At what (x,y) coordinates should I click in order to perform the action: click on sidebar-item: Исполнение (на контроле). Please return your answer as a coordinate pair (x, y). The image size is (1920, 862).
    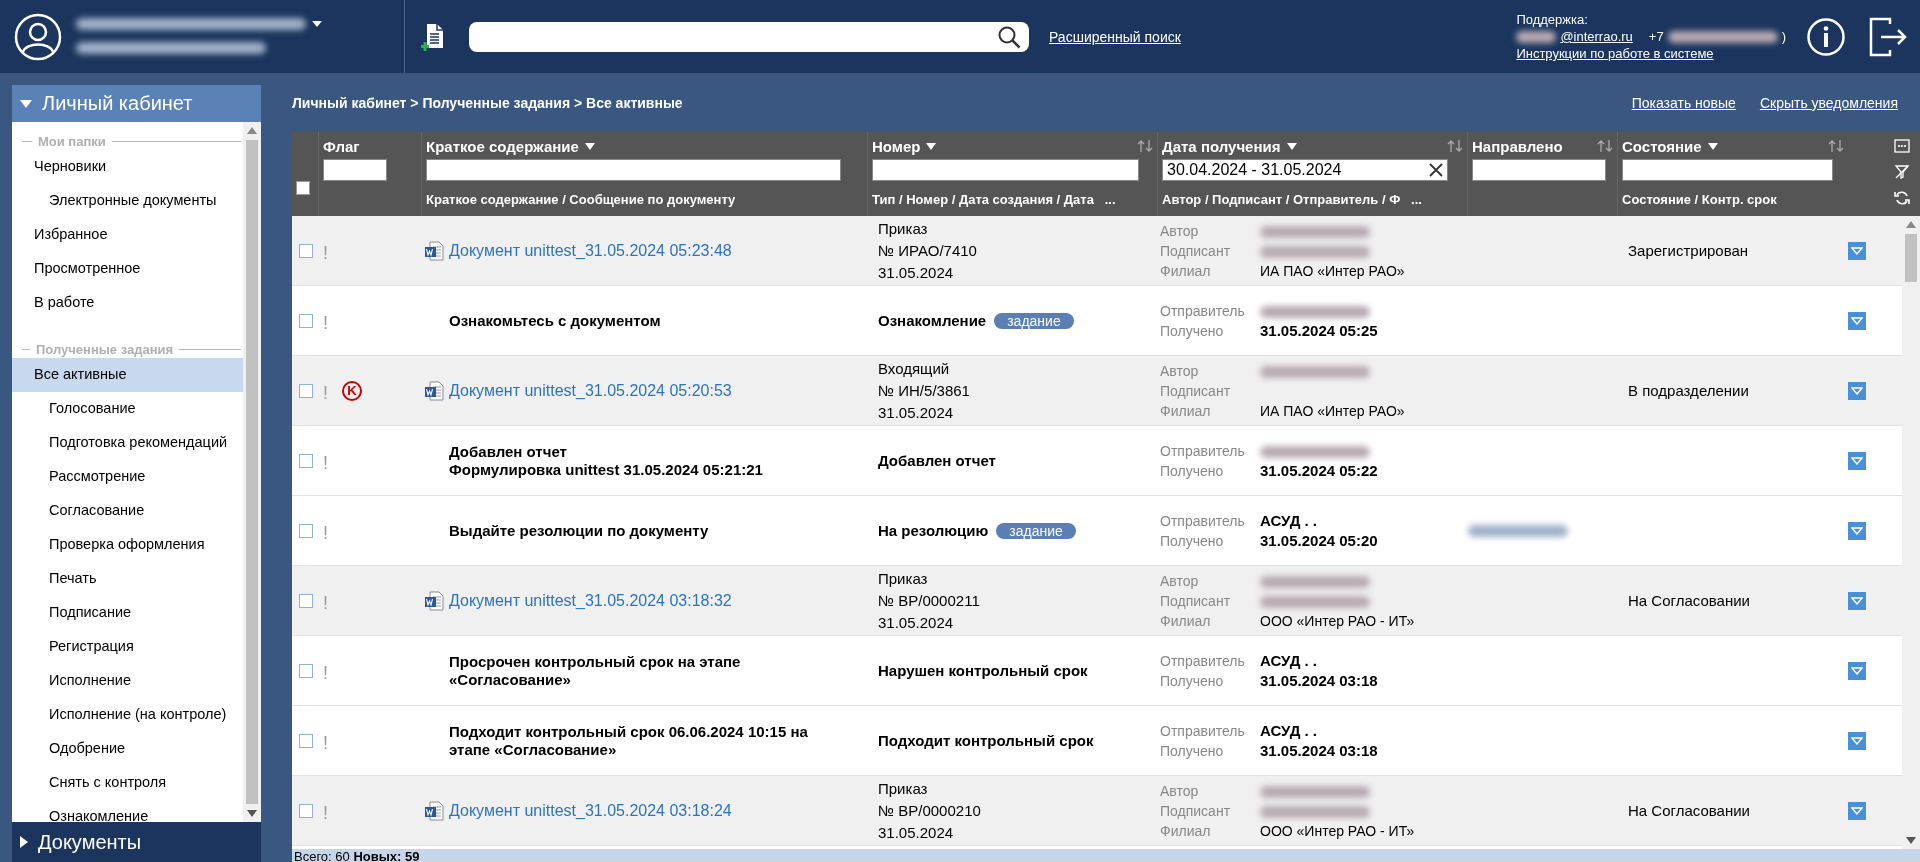
    Looking at the image, I should click on (127, 715).